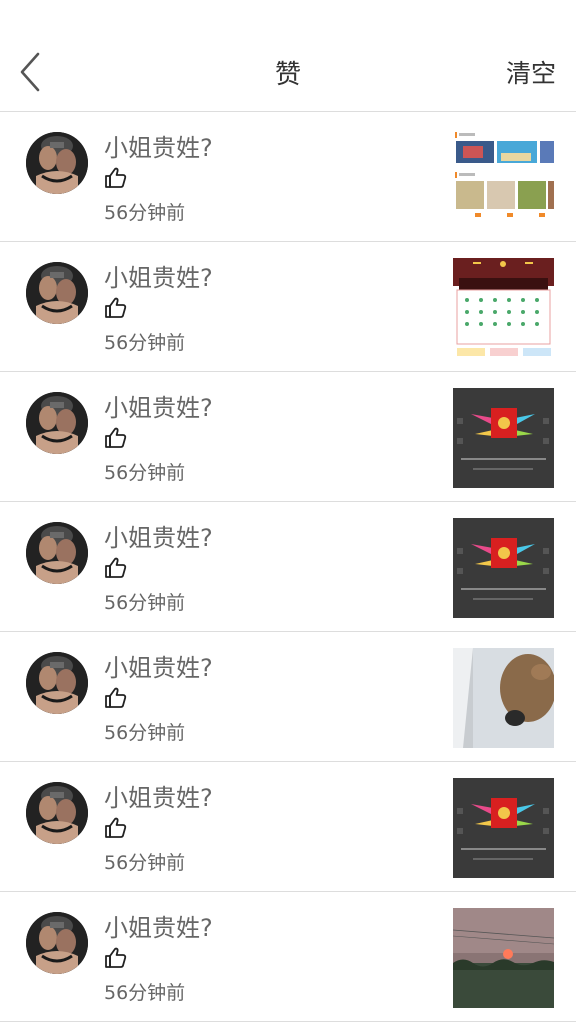 This screenshot has width=576, height=1024. I want to click on top-bar: 赞 清空, so click(288, 56).